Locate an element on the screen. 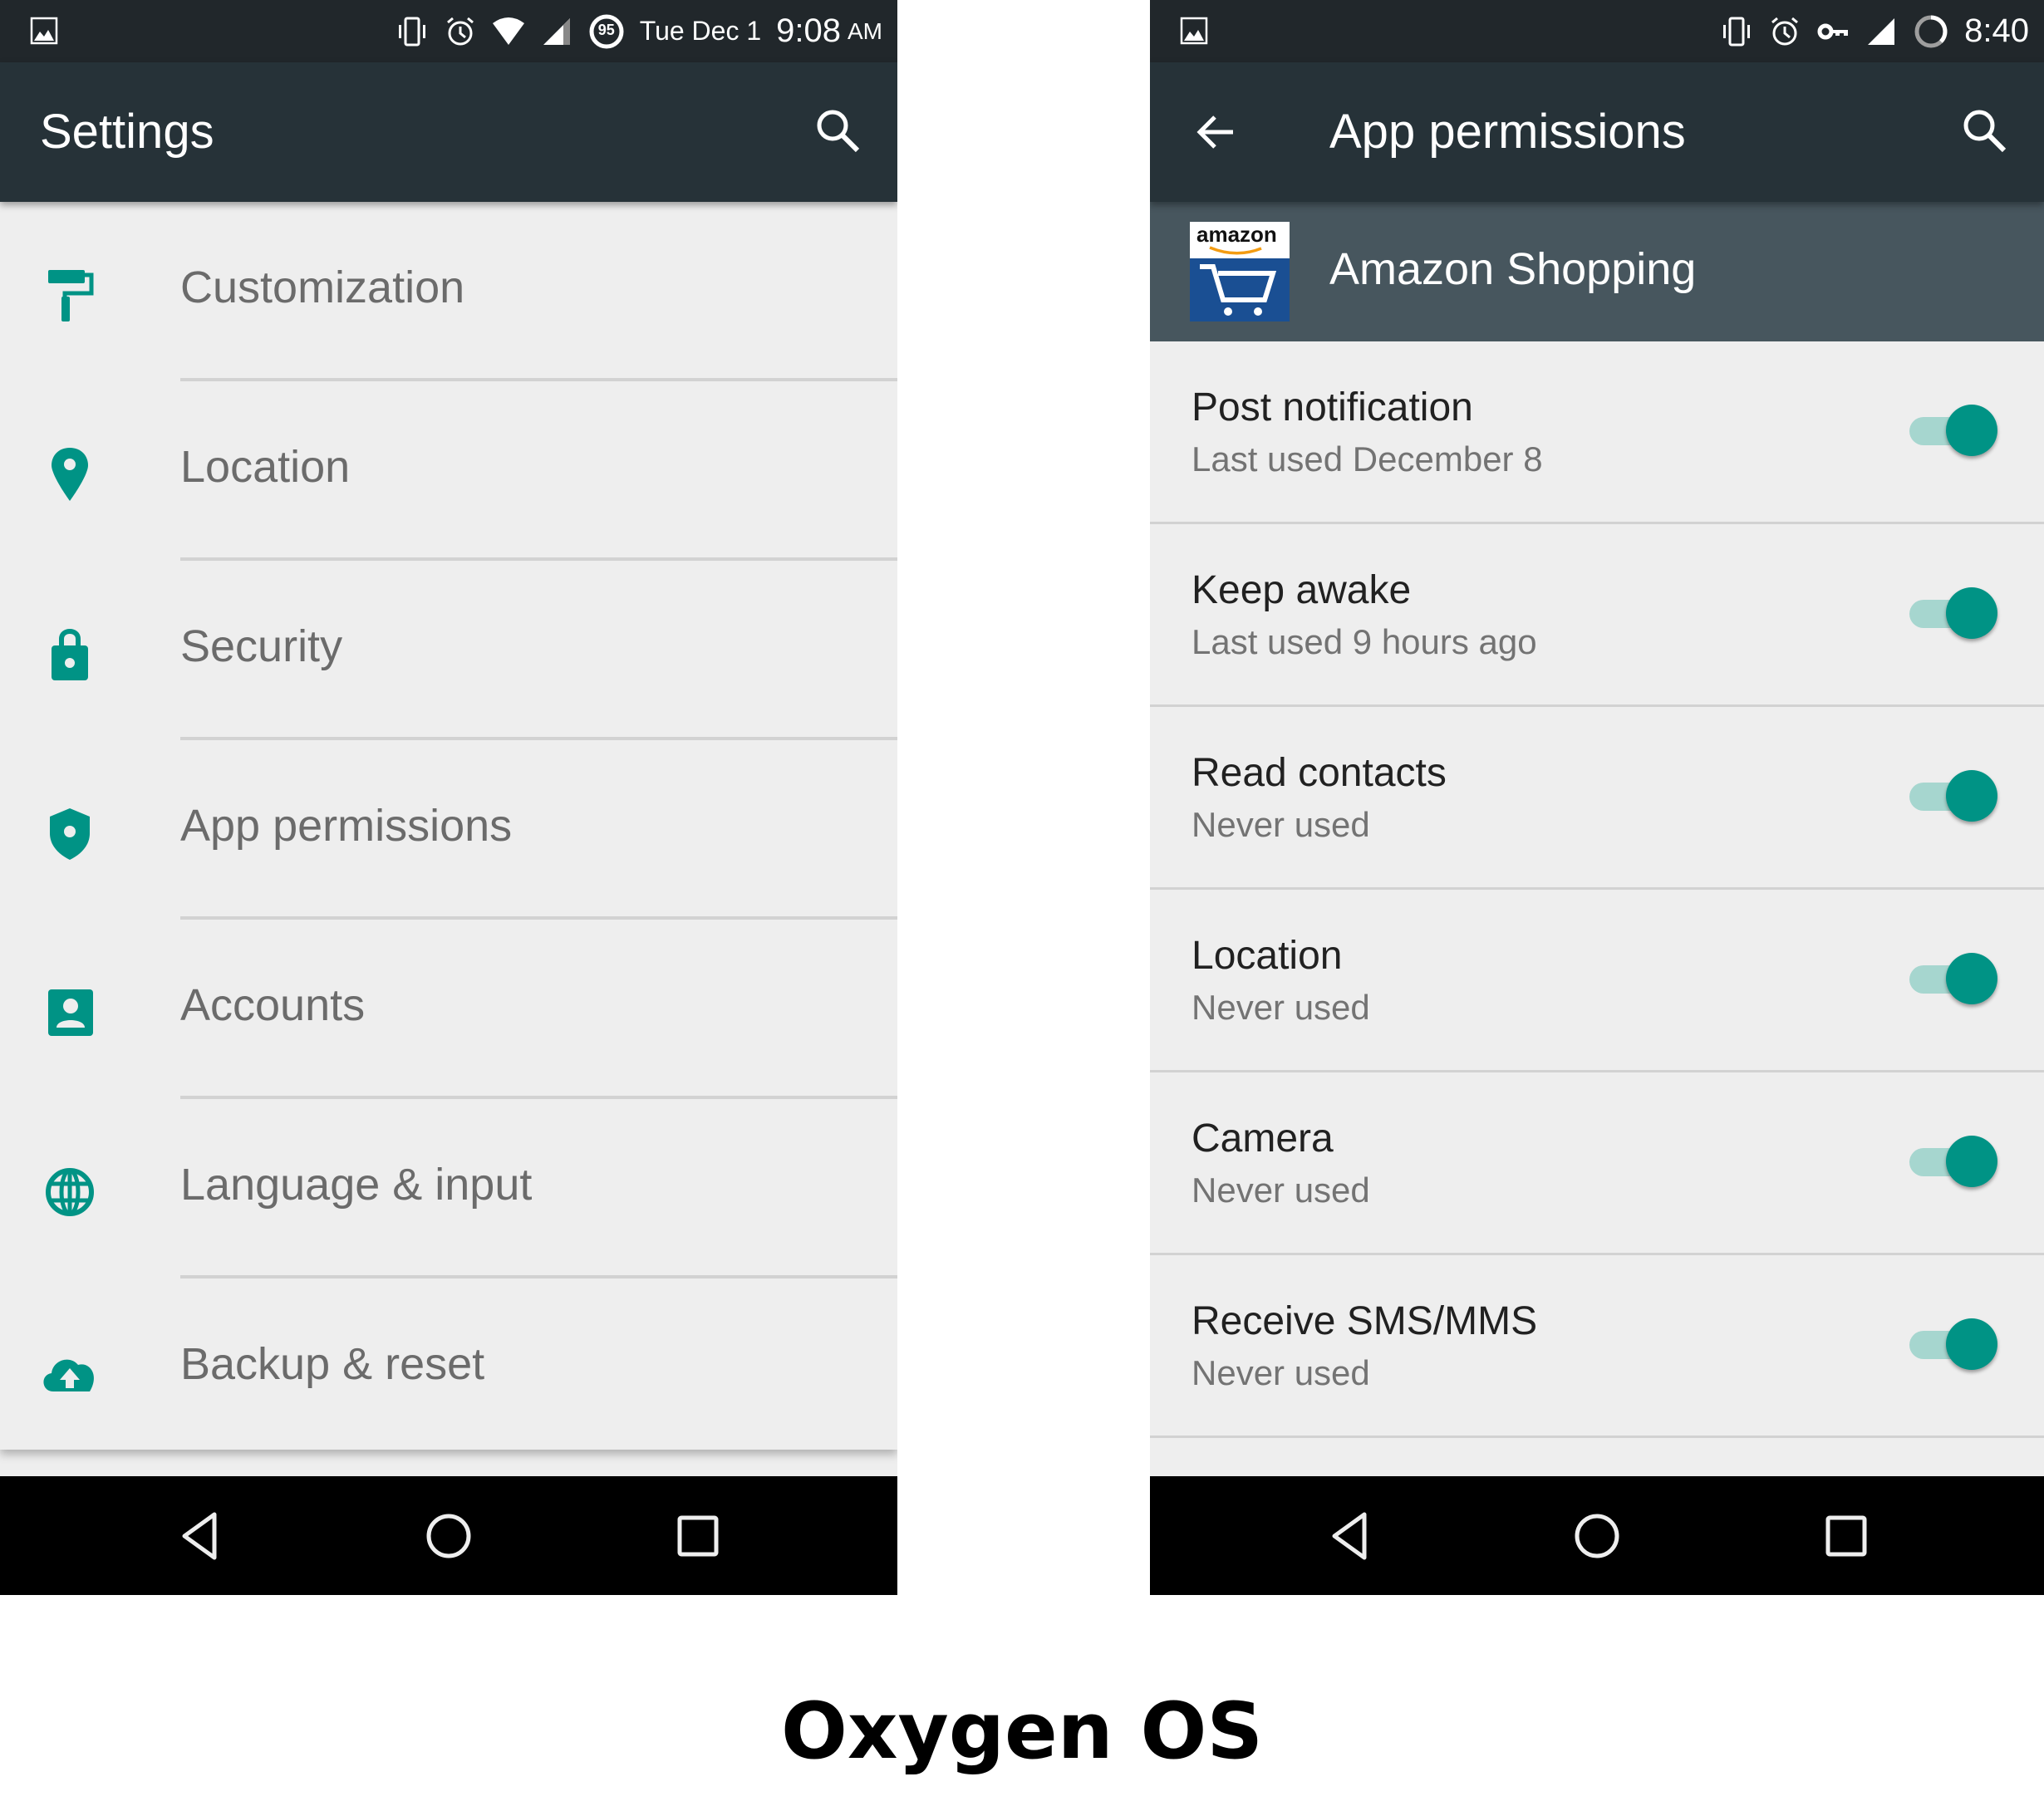 This screenshot has height=1811, width=2044. battery-circle-icon: 95 is located at coordinates (606, 31).